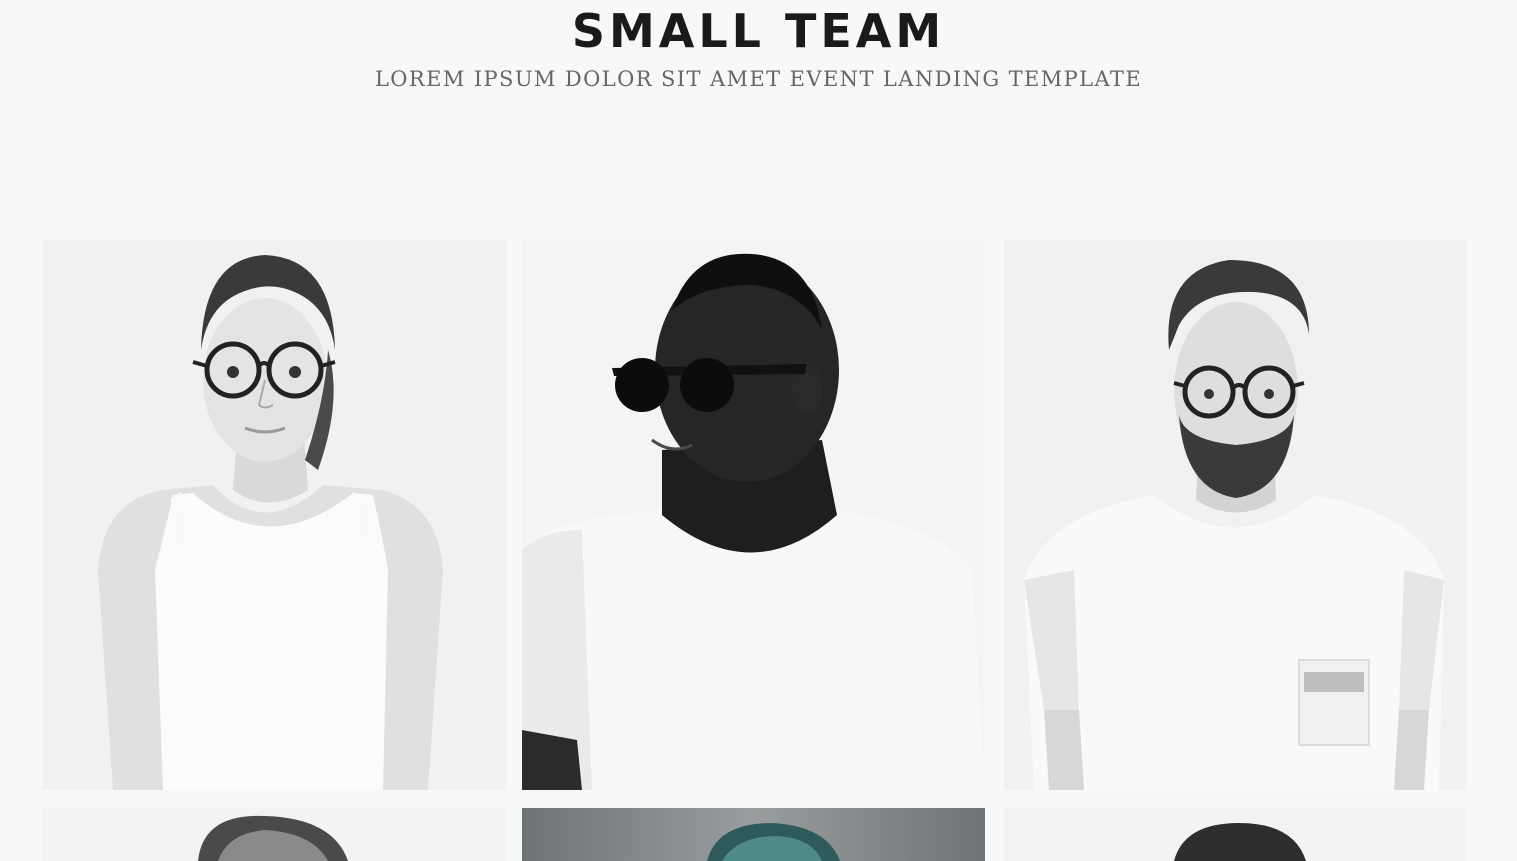  I want to click on team-member-card-5: portrait-partial-teal-hair-dark-bg, so click(753, 834).